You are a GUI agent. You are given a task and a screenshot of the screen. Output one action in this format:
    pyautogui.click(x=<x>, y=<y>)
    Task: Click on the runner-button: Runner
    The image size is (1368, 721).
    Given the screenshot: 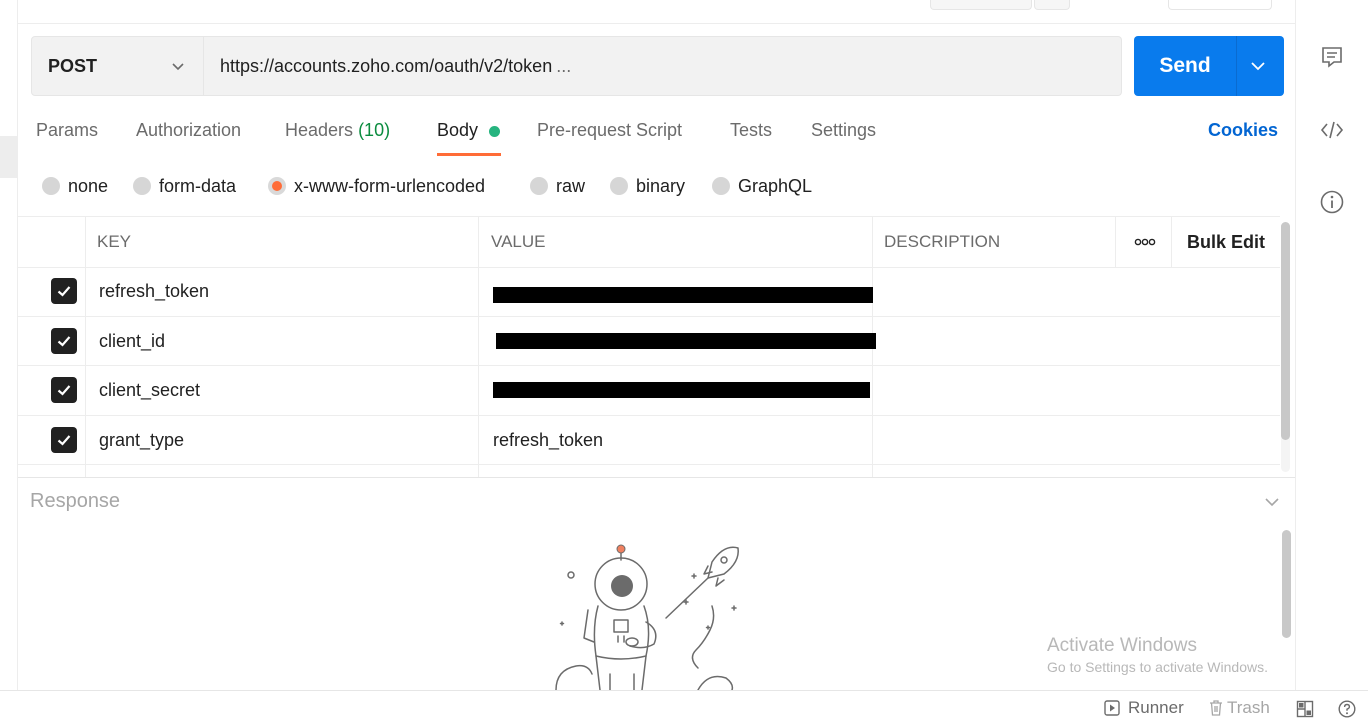 What is the action you would take?
    pyautogui.click(x=1143, y=708)
    